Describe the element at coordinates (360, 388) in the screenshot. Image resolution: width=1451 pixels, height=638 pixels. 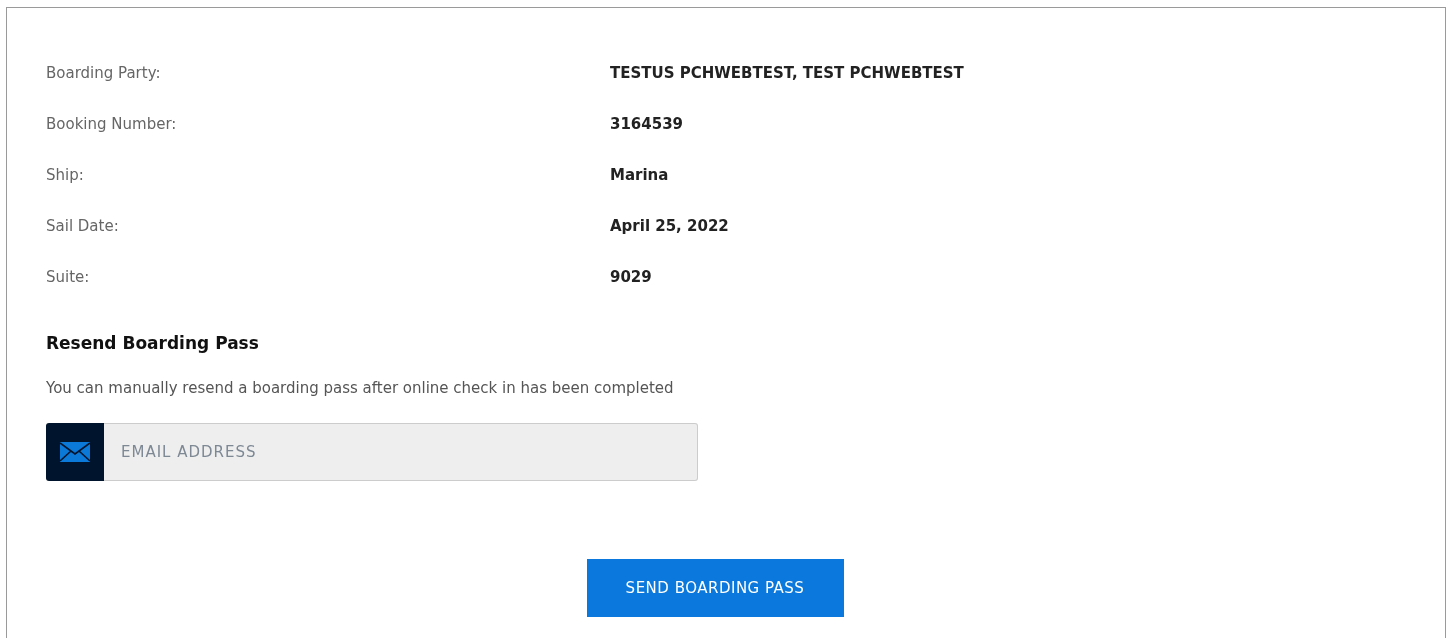
I see `section-description: You can manually resend a boarding pass after online check in has been completed` at that location.